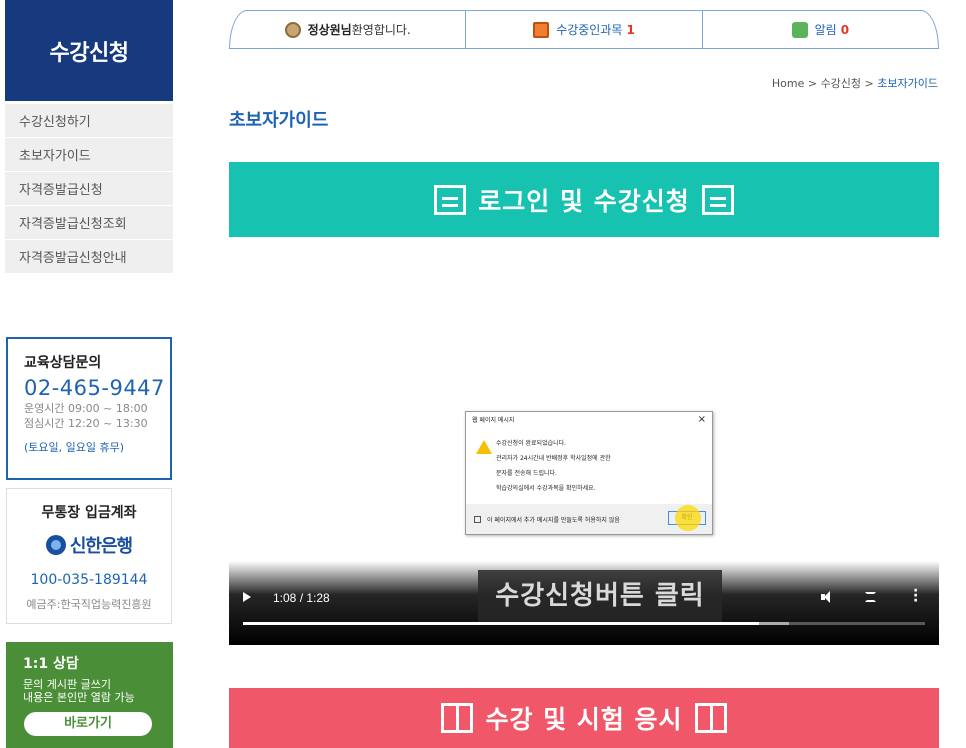 The width and height of the screenshot is (966, 748). Describe the element at coordinates (589, 419) in the screenshot. I see `dialog-header: 웹 페이지 메시지 ×` at that location.